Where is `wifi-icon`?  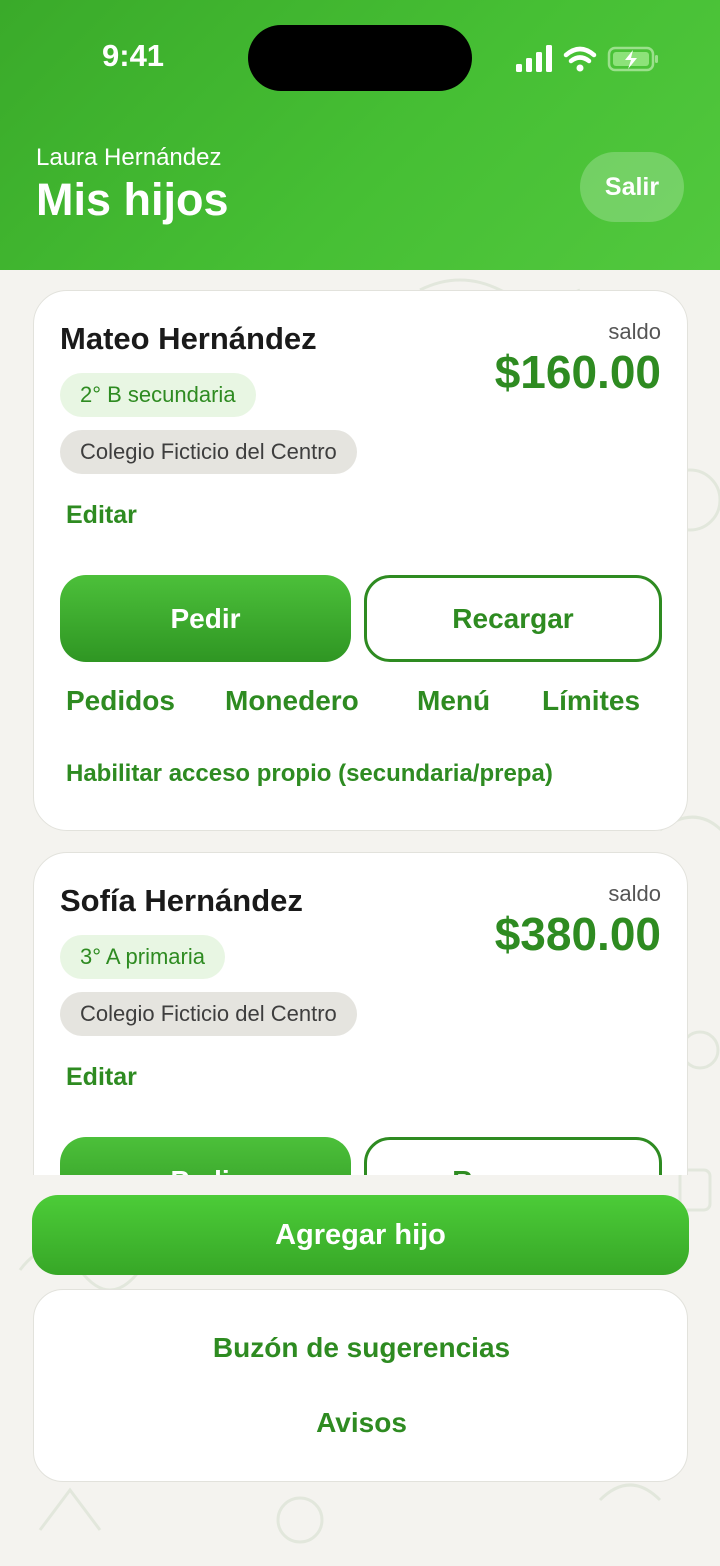
wifi-icon is located at coordinates (580, 55).